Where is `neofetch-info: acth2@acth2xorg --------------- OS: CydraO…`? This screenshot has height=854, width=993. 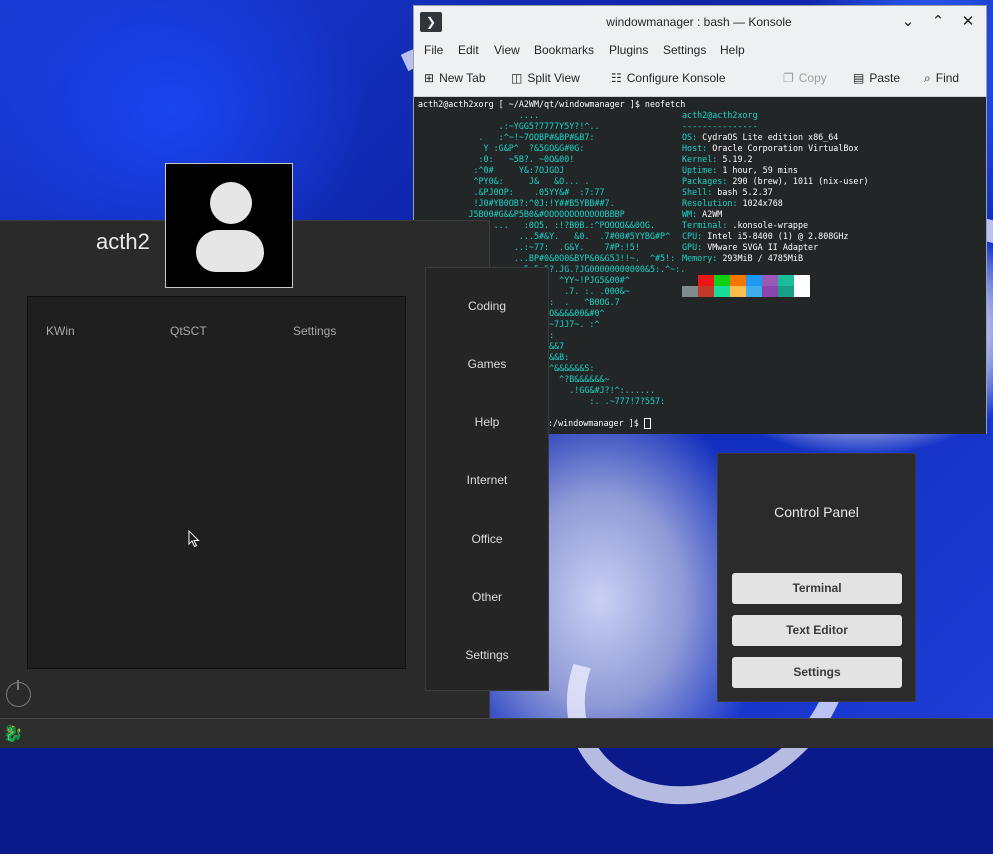 neofetch-info: acth2@acth2xorg --------------- OS: CydraO… is located at coordinates (775, 187).